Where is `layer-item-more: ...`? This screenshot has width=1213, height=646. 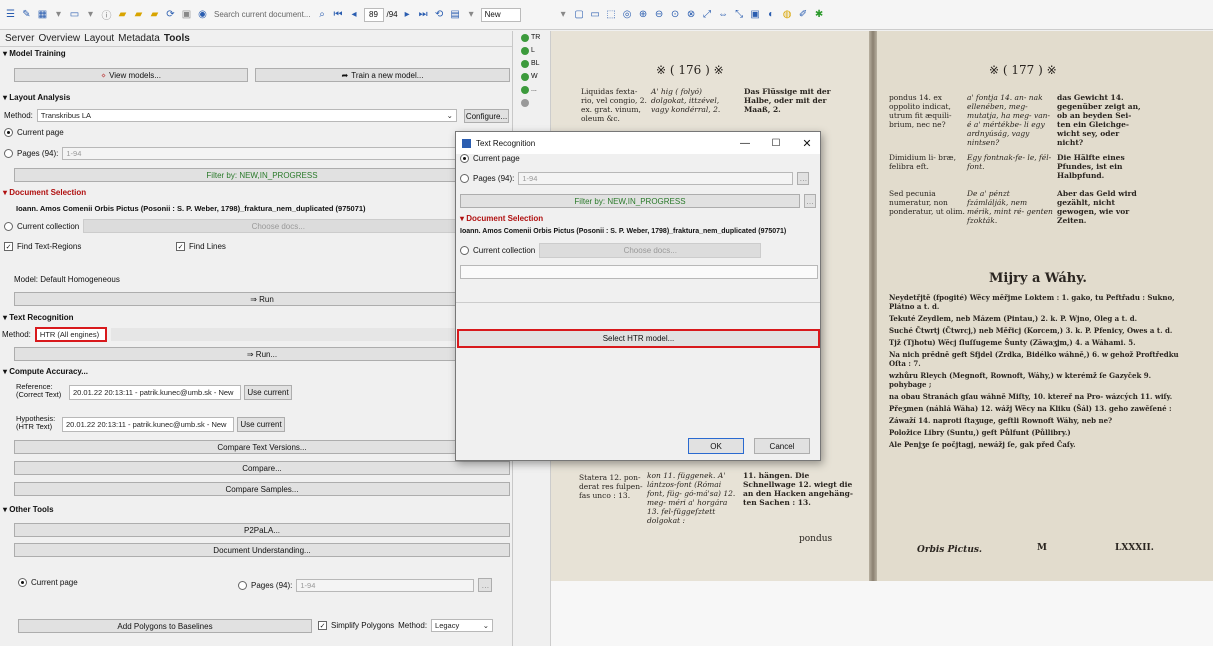 layer-item-more: ... is located at coordinates (533, 89).